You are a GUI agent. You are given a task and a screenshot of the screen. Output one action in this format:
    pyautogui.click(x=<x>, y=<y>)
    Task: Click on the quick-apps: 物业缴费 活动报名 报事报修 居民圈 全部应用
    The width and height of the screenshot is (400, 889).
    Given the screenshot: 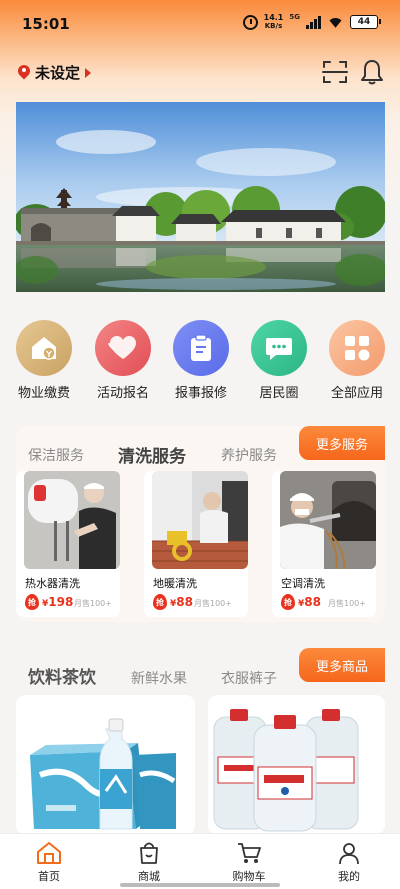 What is the action you would take?
    pyautogui.click(x=200, y=360)
    